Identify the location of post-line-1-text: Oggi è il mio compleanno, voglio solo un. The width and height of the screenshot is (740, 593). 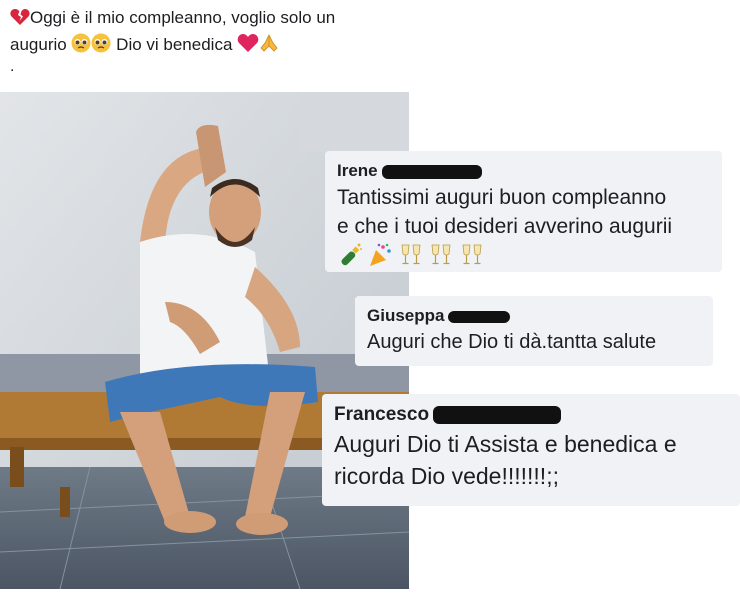
(183, 17).